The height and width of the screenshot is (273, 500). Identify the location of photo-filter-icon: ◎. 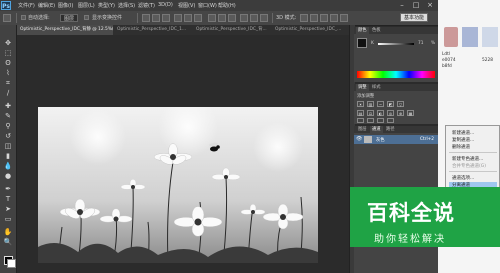
(390, 113).